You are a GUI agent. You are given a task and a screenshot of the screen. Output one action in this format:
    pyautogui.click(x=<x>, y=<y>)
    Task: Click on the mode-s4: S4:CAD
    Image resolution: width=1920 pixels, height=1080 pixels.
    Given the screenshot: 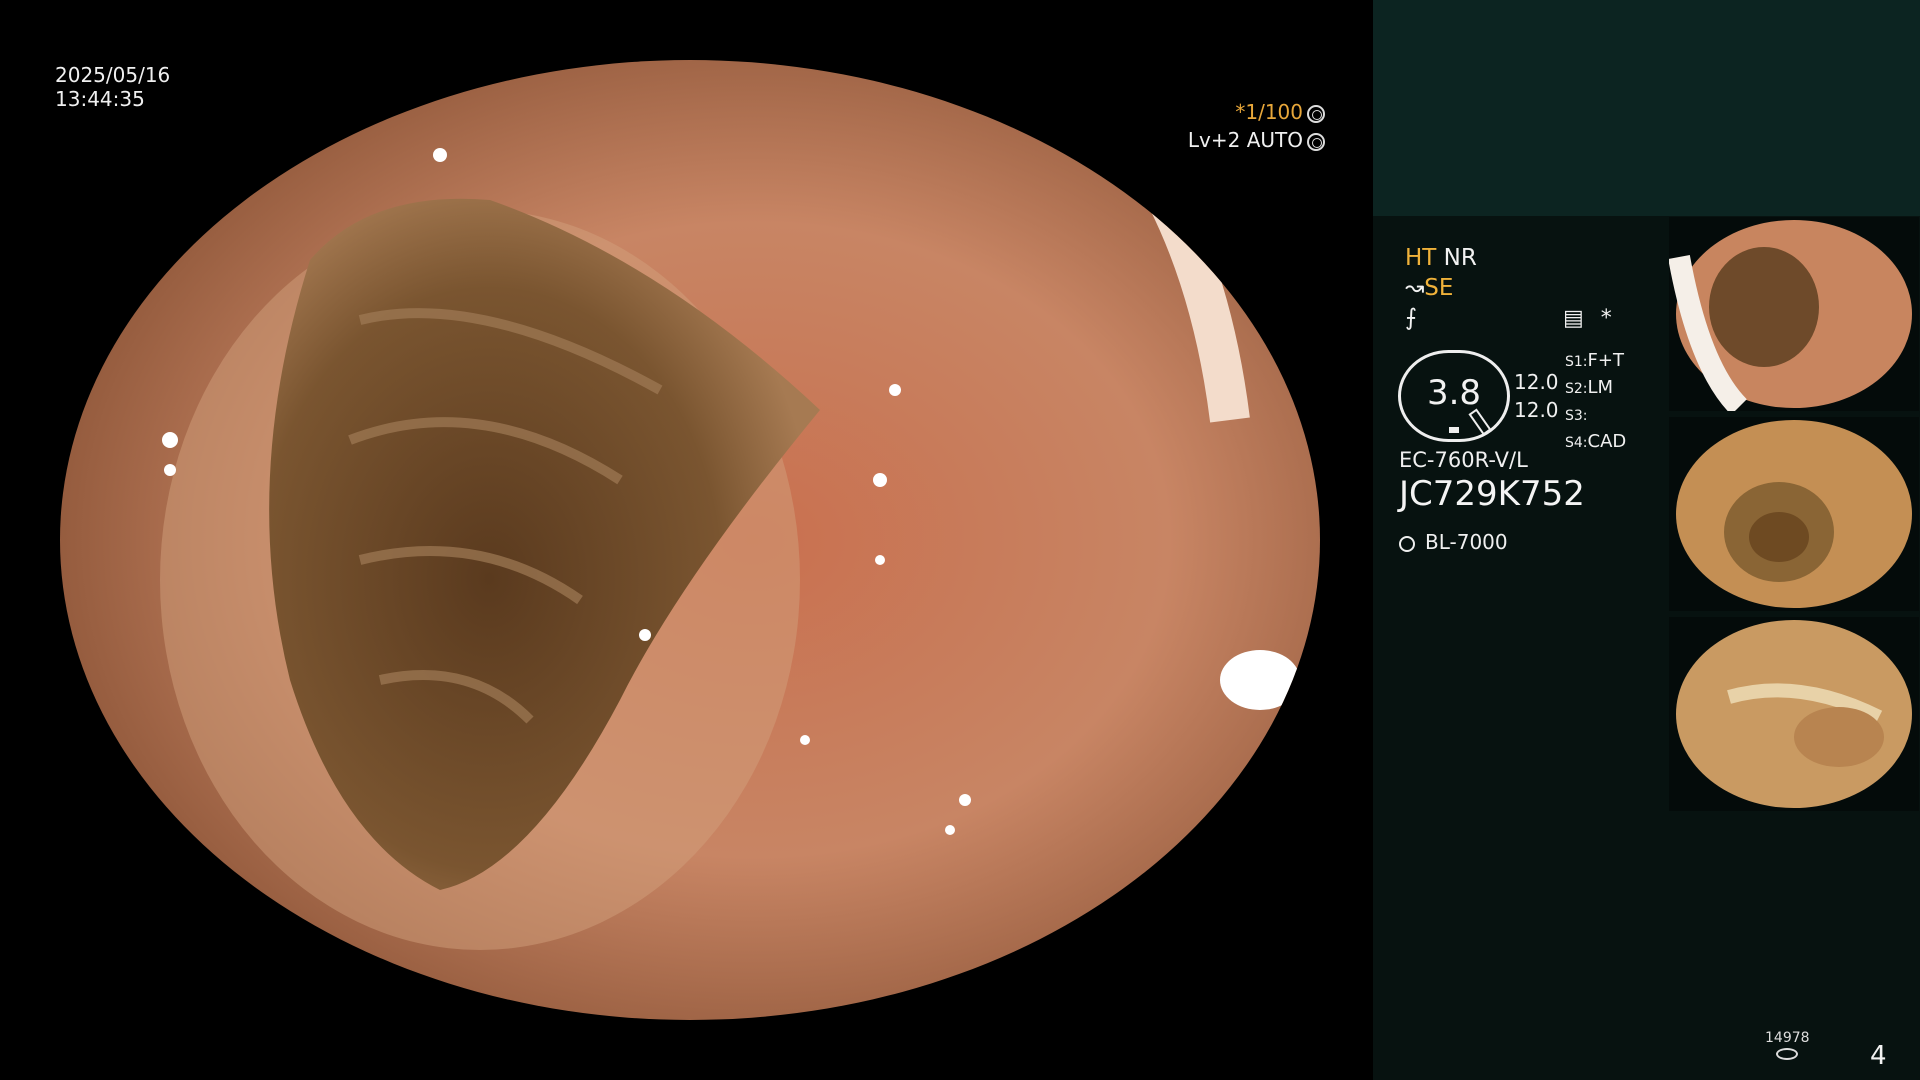 What is the action you would take?
    pyautogui.click(x=1595, y=442)
    